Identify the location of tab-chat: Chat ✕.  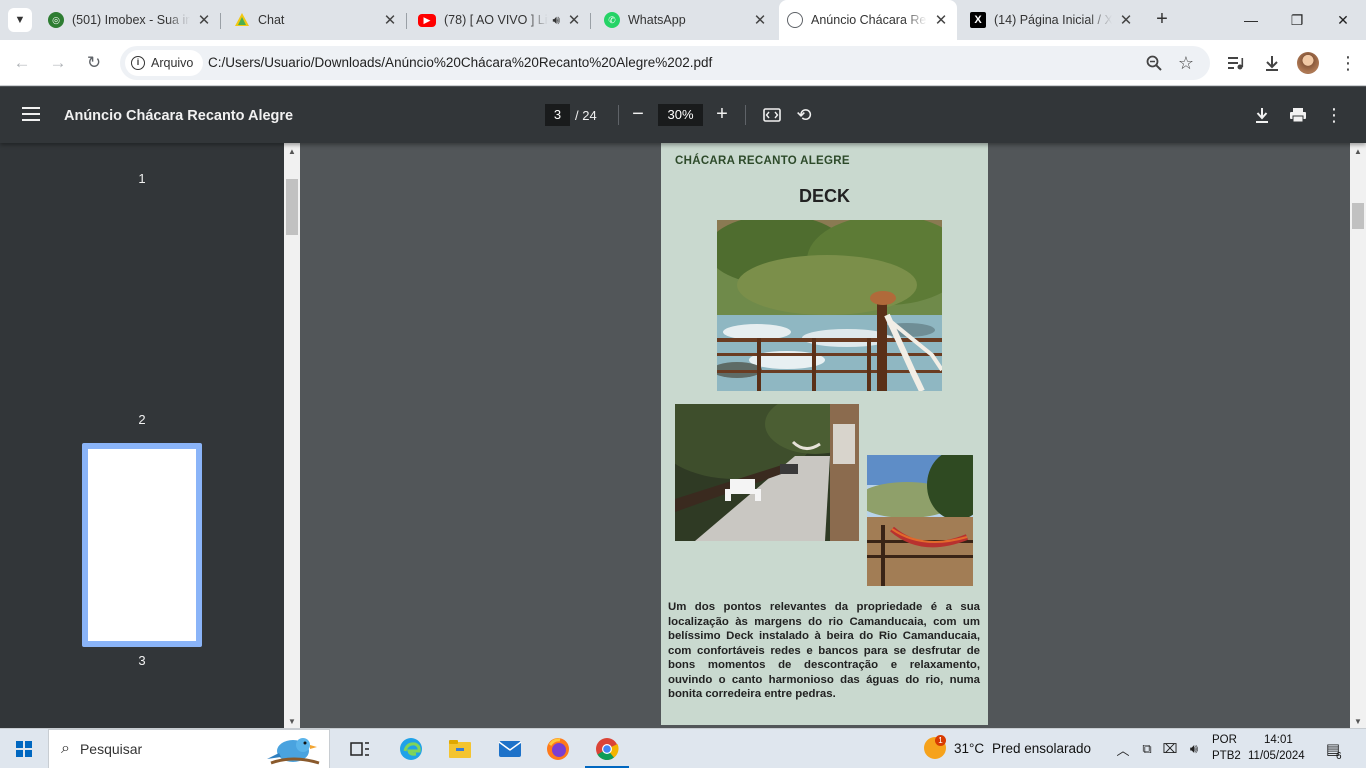
(316, 20).